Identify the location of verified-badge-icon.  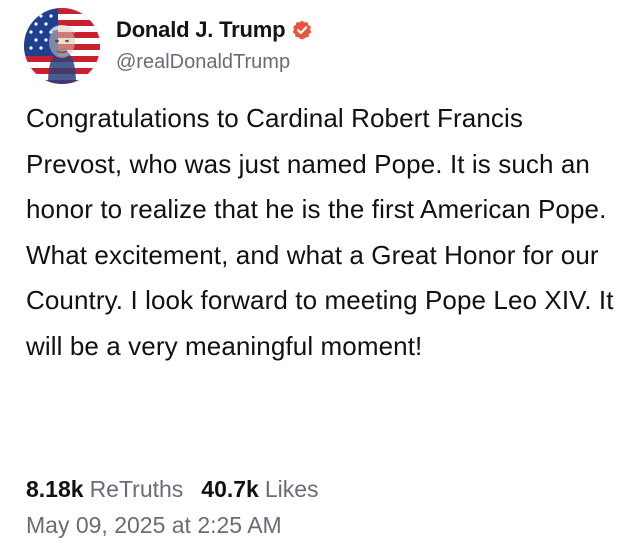
(302, 30).